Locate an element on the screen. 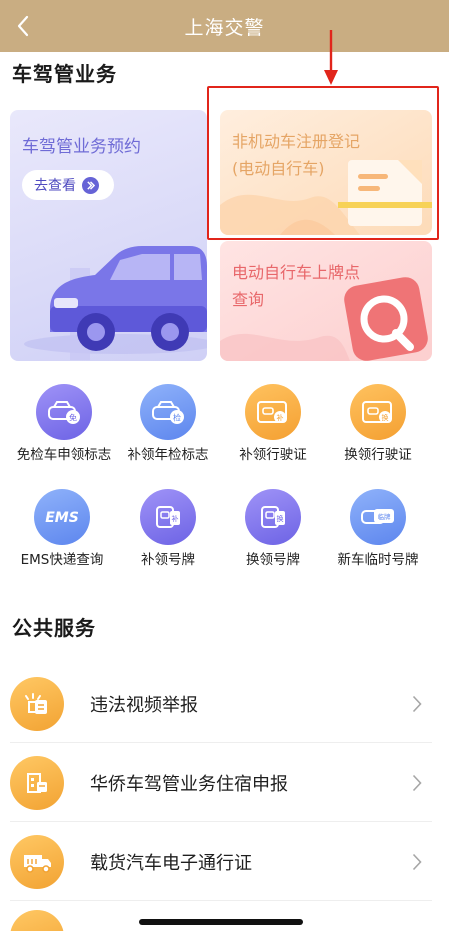 The height and width of the screenshot is (931, 449). grid-item-ems: EMS EMS快递查询 is located at coordinates (62, 529).